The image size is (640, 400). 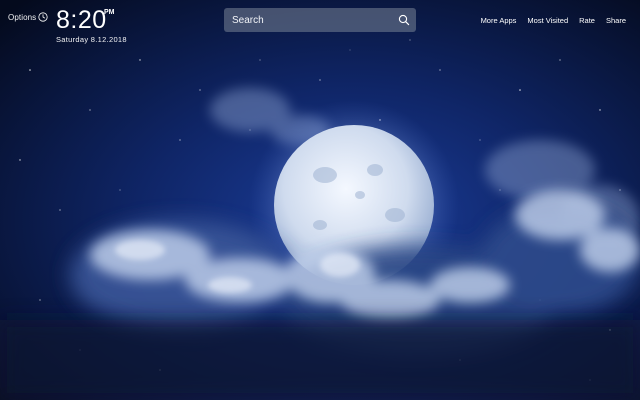 I want to click on clock-period: PM, so click(x=109, y=12).